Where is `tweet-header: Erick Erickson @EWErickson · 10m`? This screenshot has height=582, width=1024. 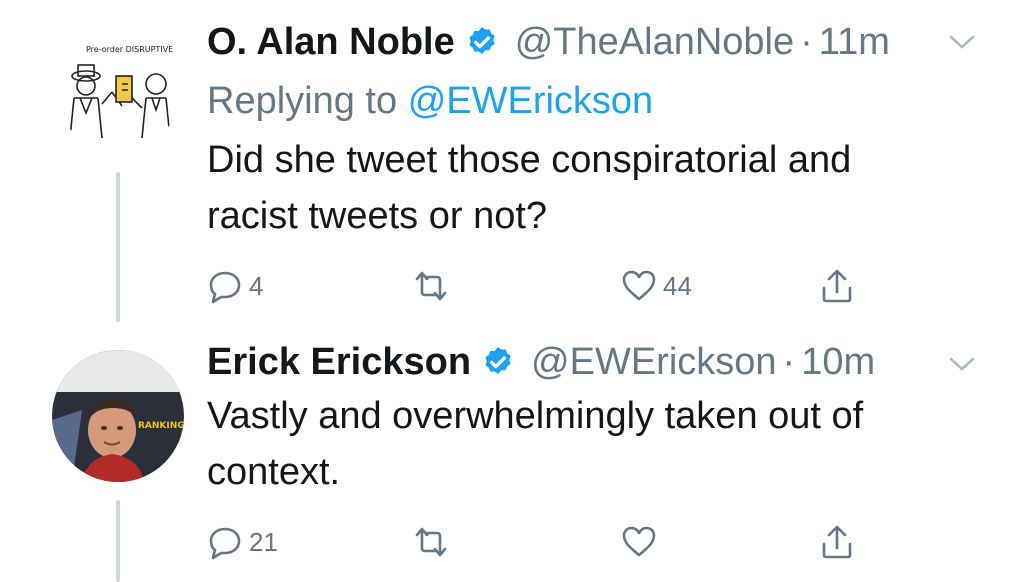 tweet-header: Erick Erickson @EWErickson · 10m is located at coordinates (541, 362).